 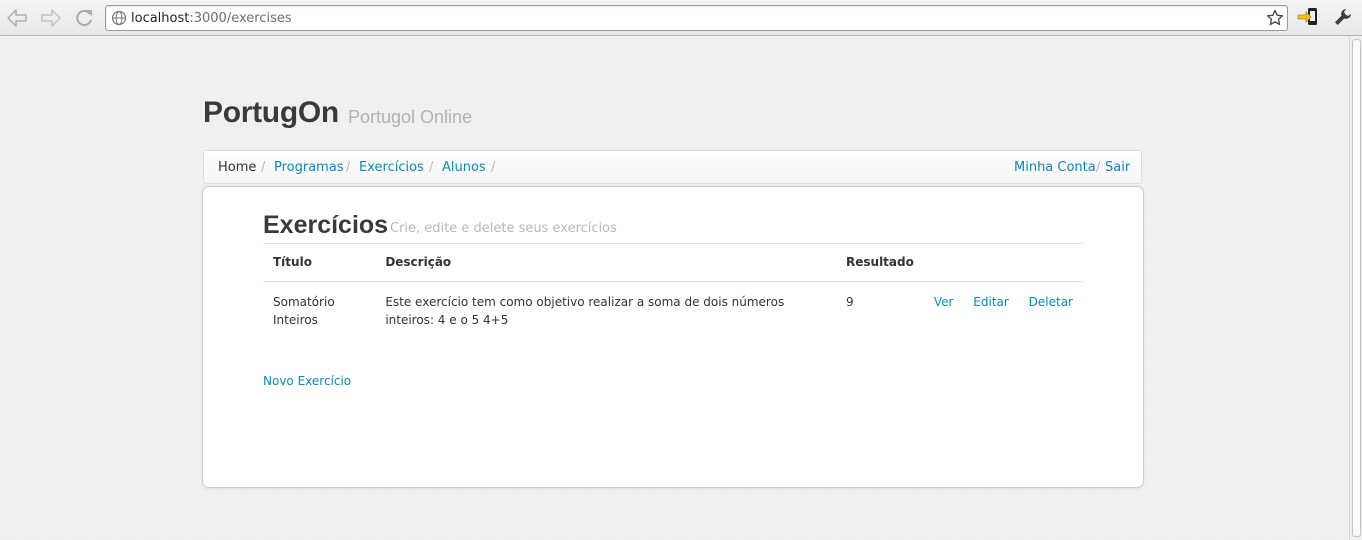 I want to click on browser-toolbar: localhost:3000/exercises, so click(x=681, y=18).